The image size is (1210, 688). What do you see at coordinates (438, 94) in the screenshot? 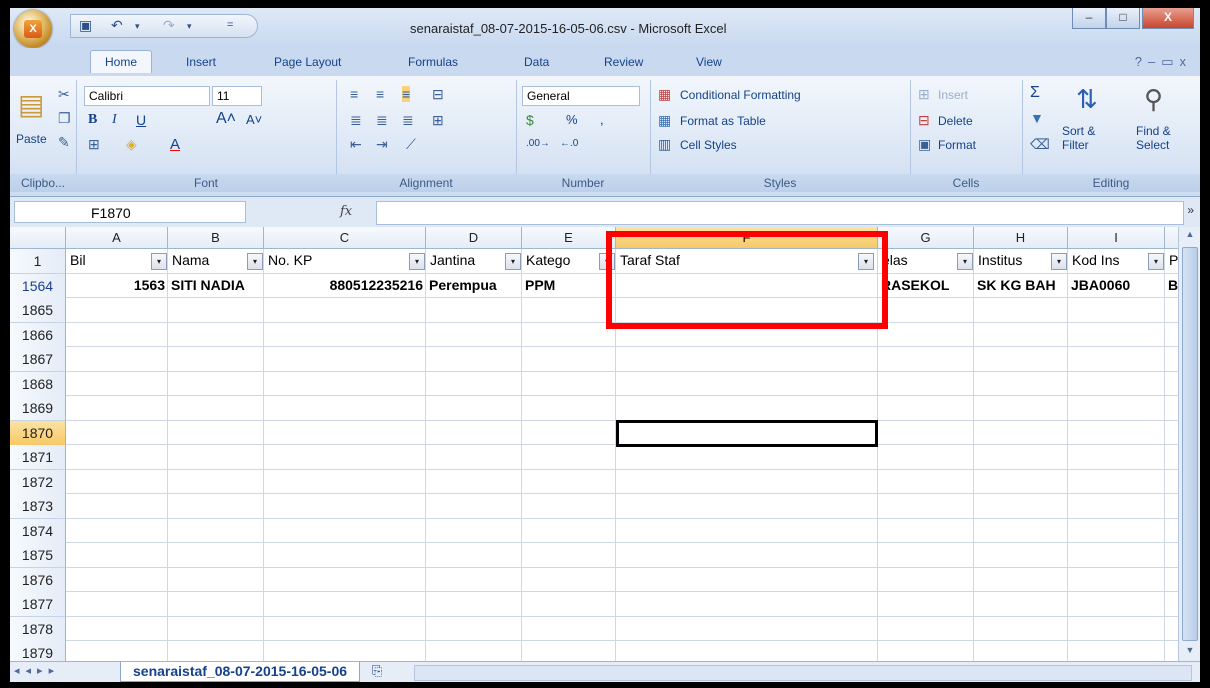
I see `wrap-text-icon: ⊟` at bounding box center [438, 94].